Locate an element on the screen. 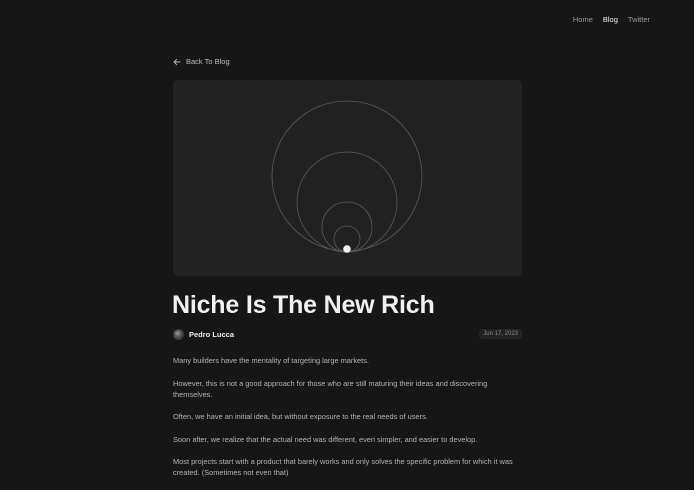 The image size is (694, 490). author: Pedro Lucca is located at coordinates (204, 334).